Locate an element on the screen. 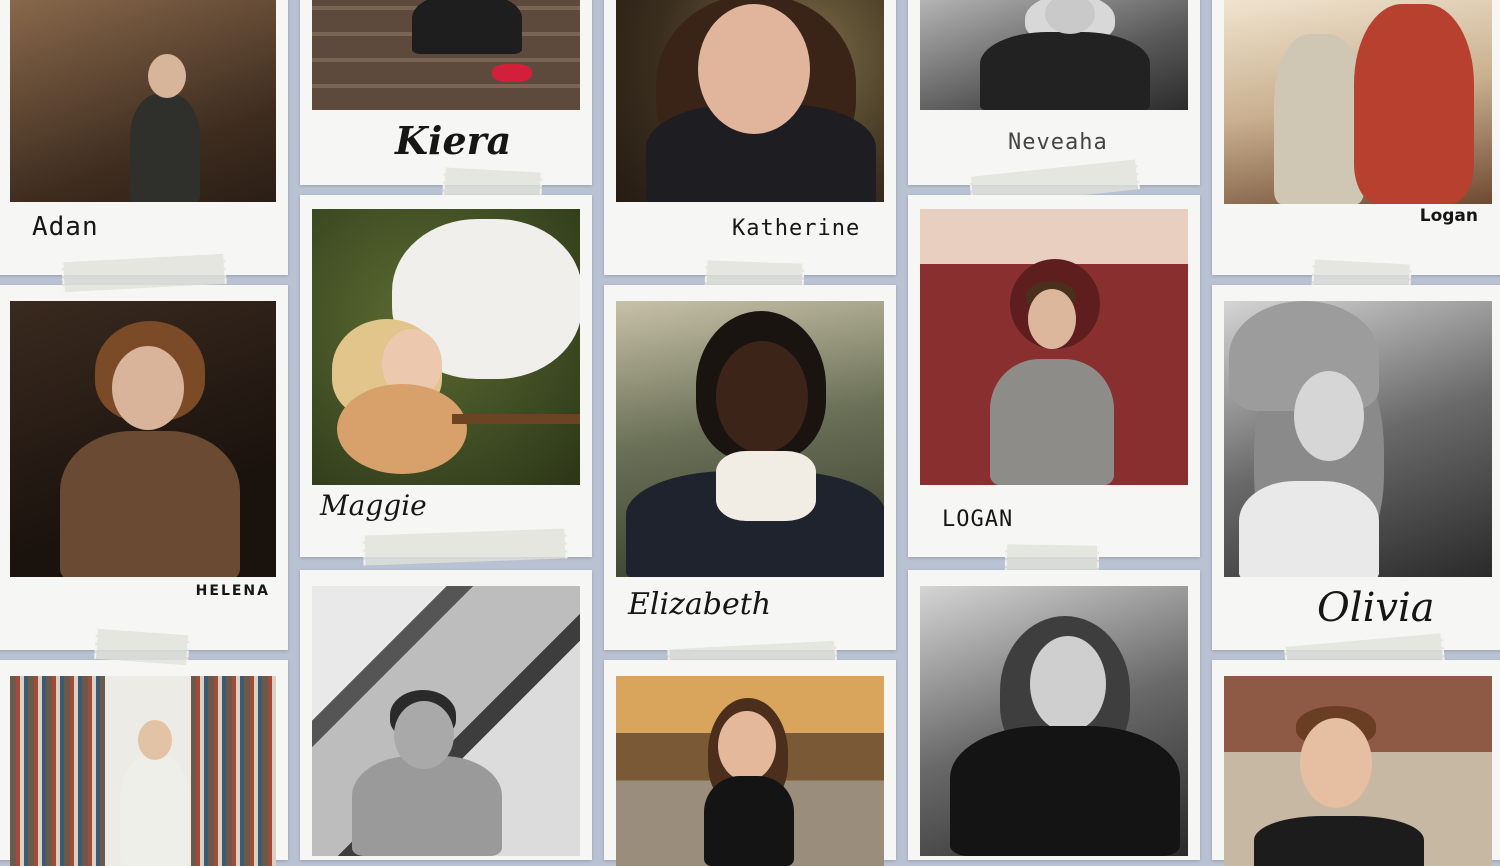 The width and height of the screenshot is (1500, 866). photo-bw-portrait is located at coordinates (1054, 721).